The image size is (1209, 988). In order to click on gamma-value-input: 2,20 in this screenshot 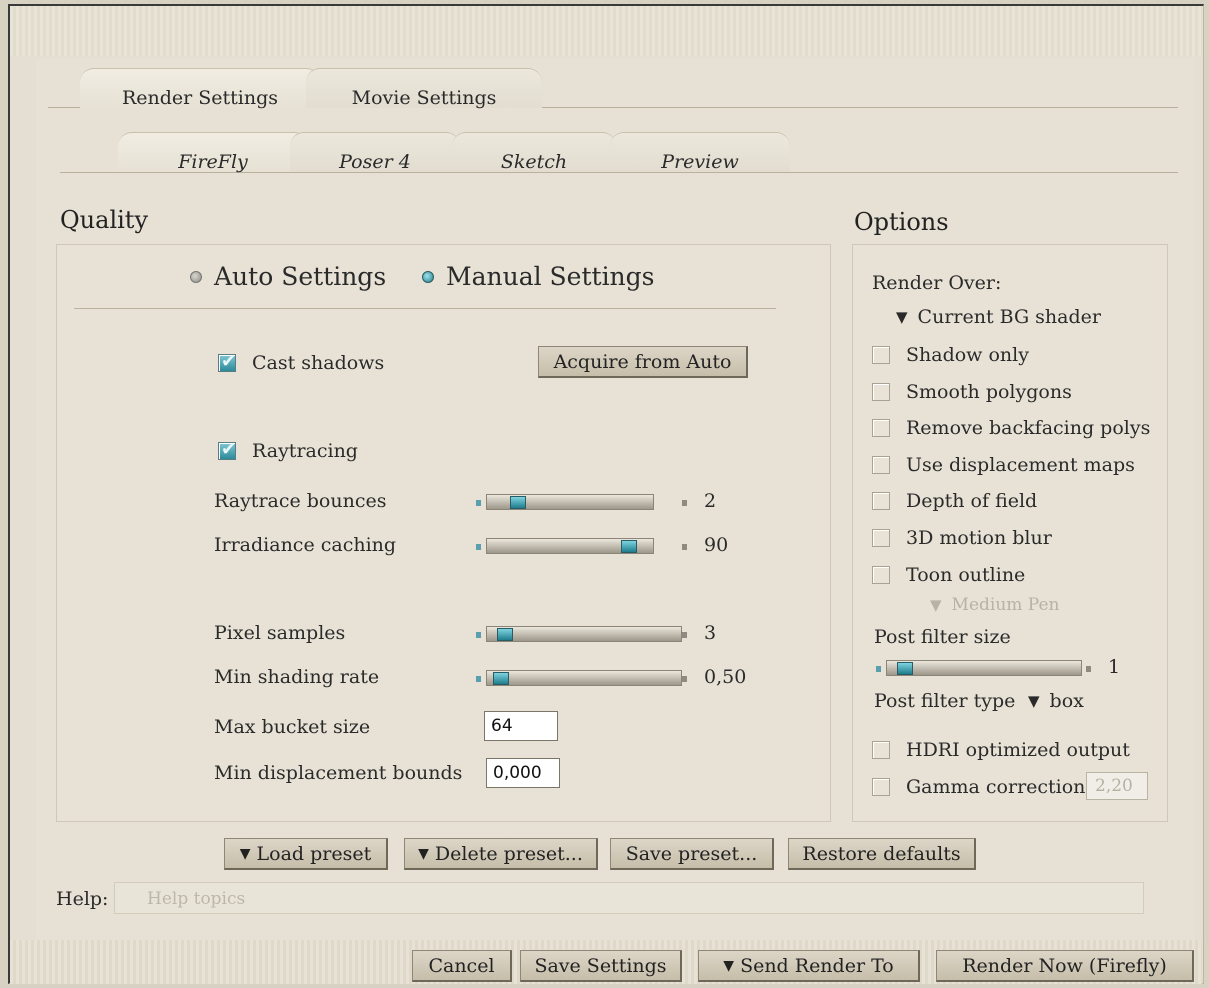, I will do `click(1117, 786)`.